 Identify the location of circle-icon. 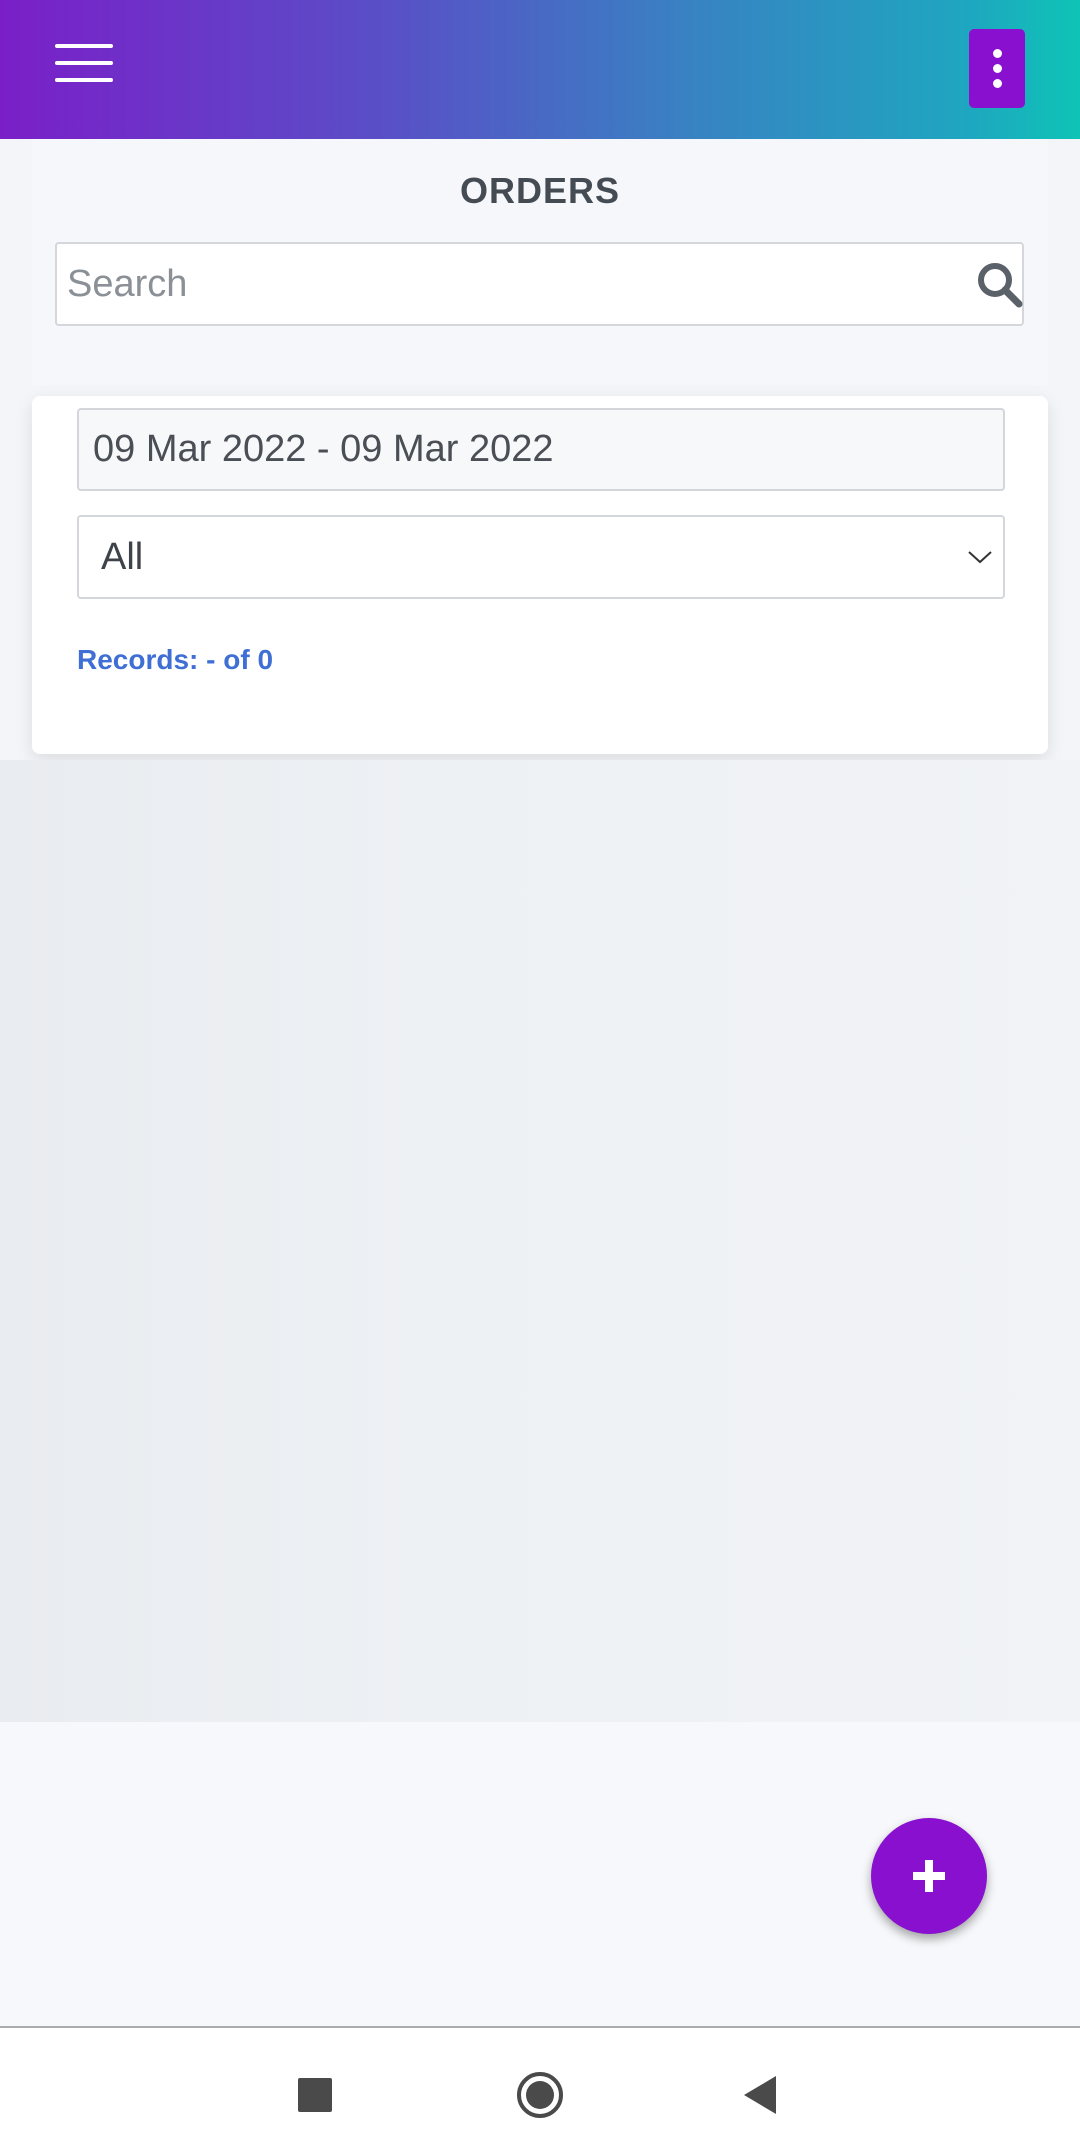
(540, 2095).